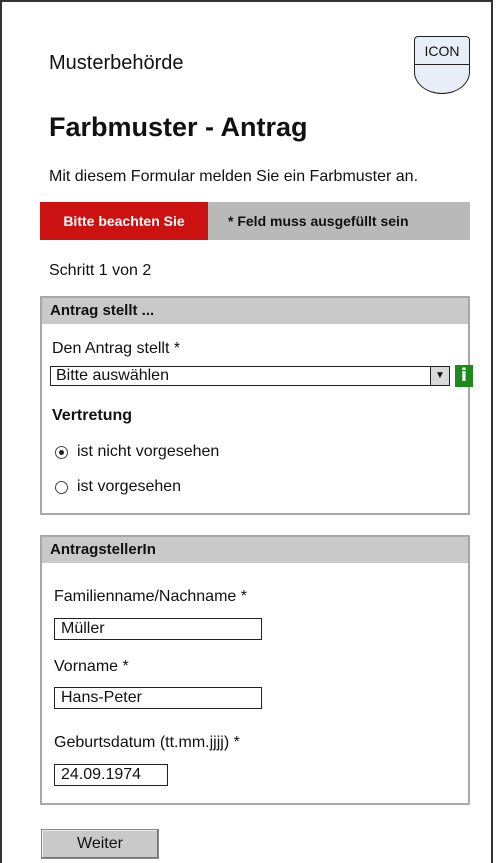 This screenshot has height=863, width=496. Describe the element at coordinates (116, 63) in the screenshot. I see `authority-name: Musterbehörde` at that location.